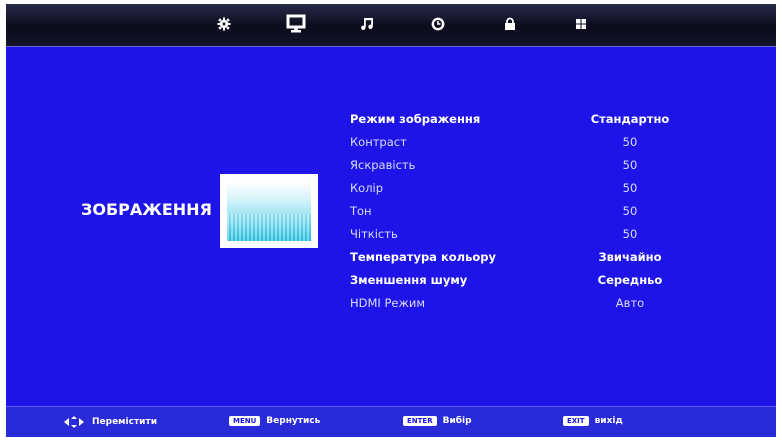 The height and width of the screenshot is (441, 782). I want to click on setting-value: Стандартно, so click(630, 119).